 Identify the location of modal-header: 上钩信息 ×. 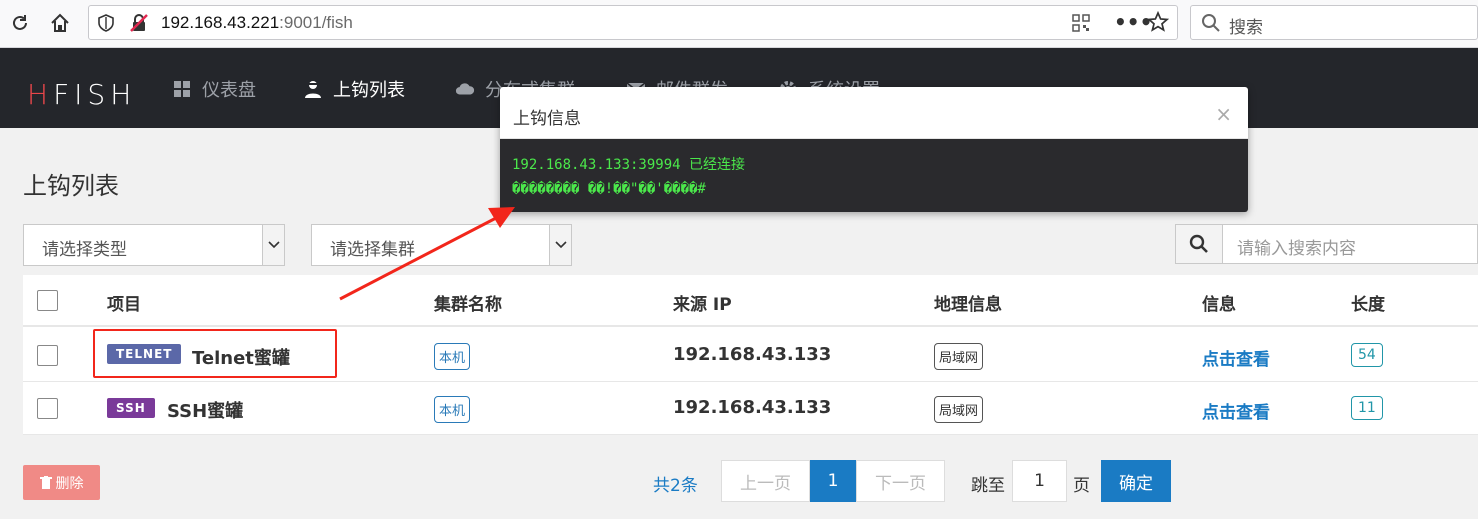
(874, 113).